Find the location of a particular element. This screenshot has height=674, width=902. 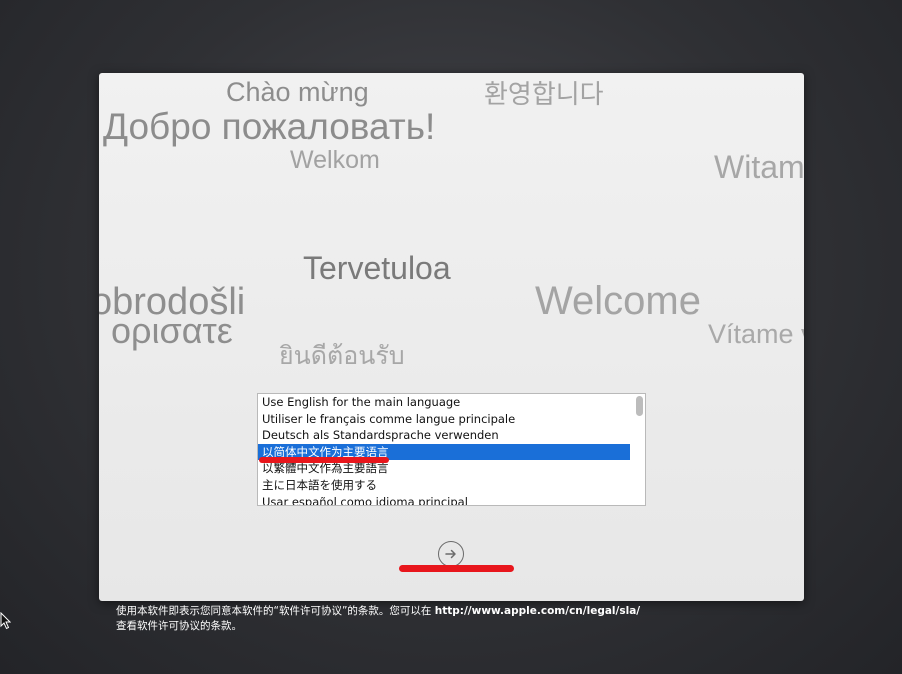

license-line-2: 查看软件许可协议的条款。 is located at coordinates (179, 626).